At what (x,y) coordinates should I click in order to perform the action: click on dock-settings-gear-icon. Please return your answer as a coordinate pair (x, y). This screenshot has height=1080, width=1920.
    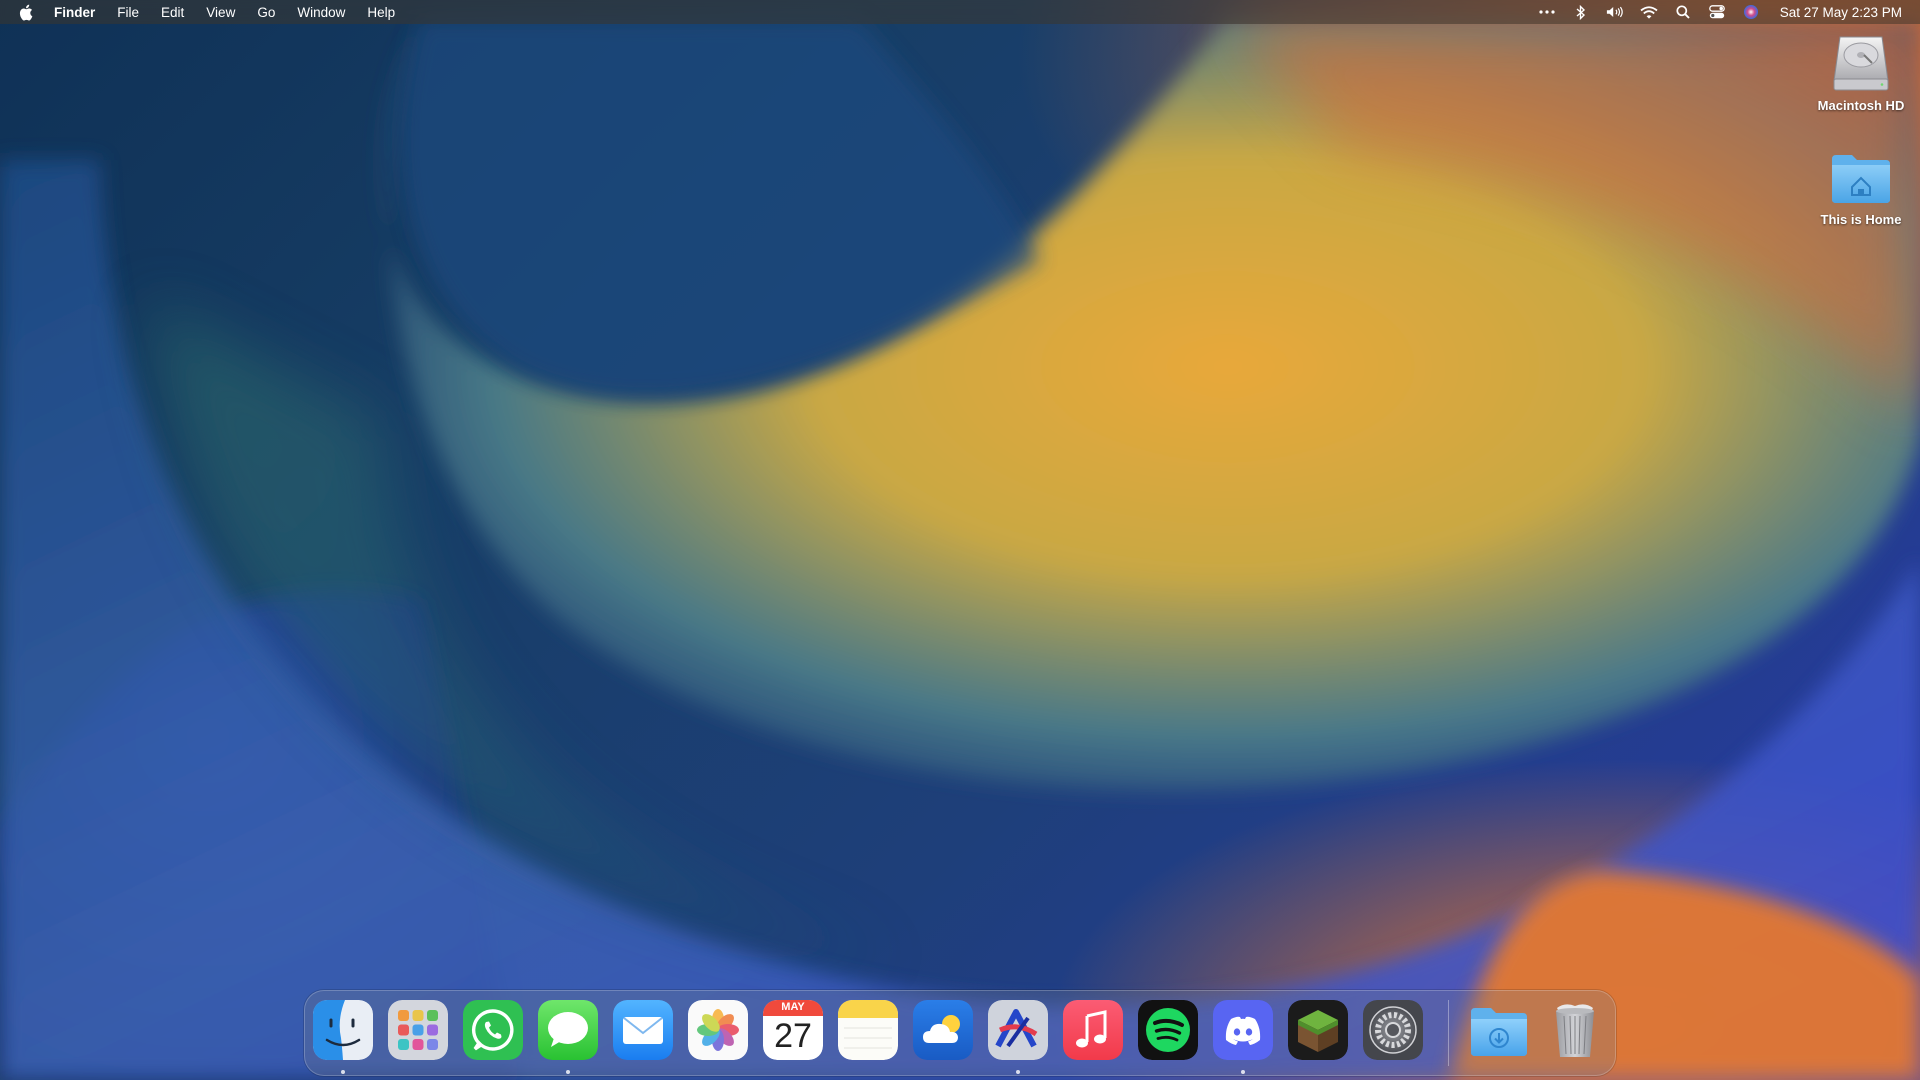
    Looking at the image, I should click on (1393, 1030).